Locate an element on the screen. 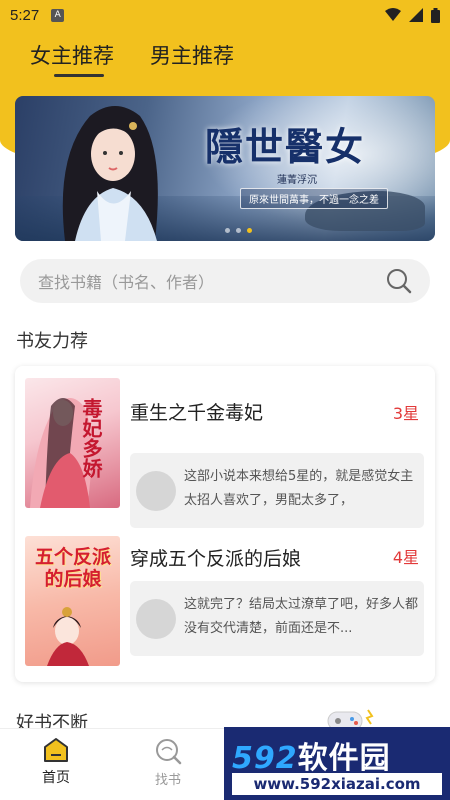 The width and height of the screenshot is (450, 800). watermark-url: www.592xiazai.com is located at coordinates (337, 784).